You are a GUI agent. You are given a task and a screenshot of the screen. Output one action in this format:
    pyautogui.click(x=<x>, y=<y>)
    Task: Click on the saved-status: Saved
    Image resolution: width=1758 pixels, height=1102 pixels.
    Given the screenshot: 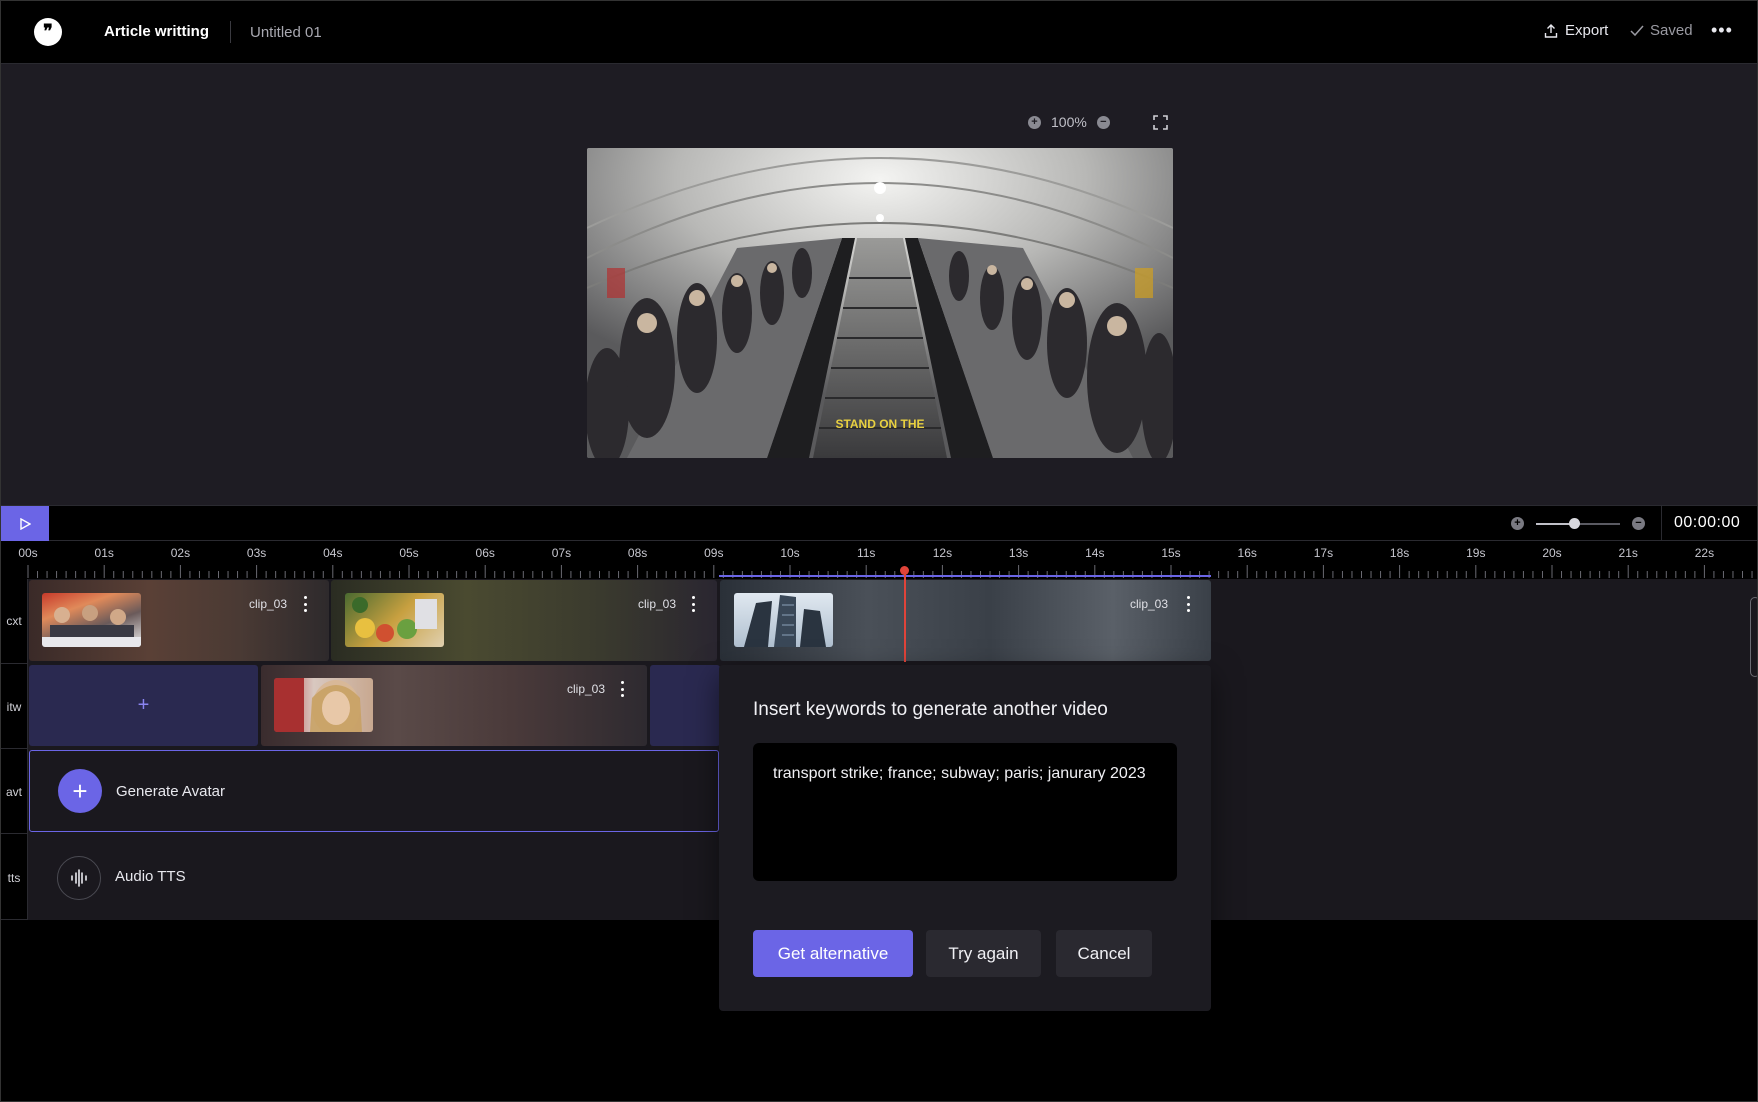 What is the action you would take?
    pyautogui.click(x=1661, y=30)
    